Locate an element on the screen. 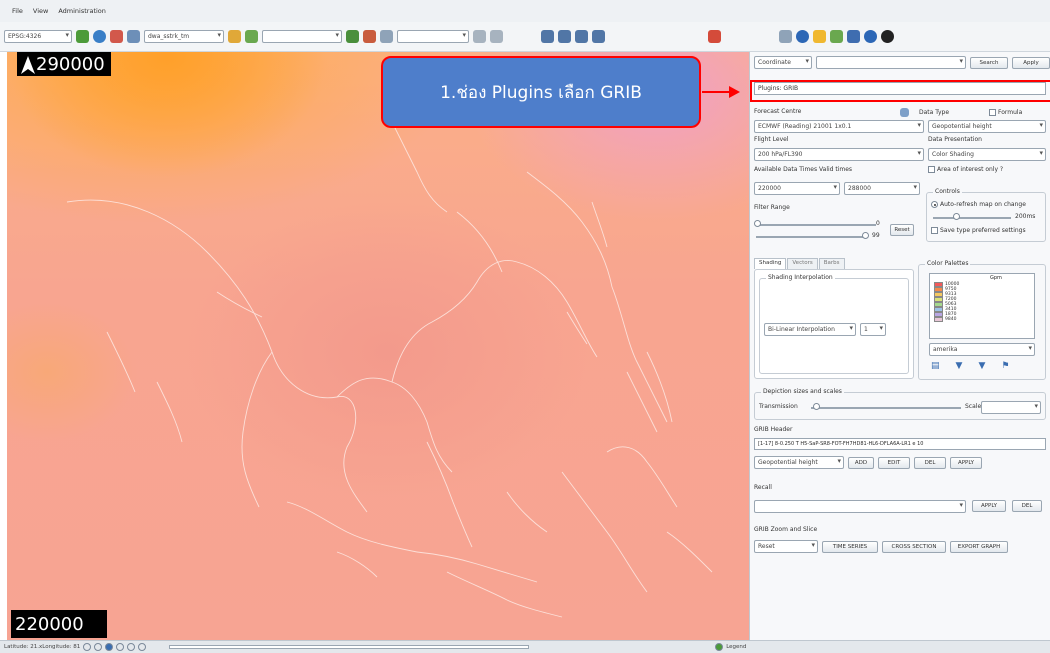 This screenshot has height=653, width=1050. status-ok-icon is located at coordinates (719, 647).